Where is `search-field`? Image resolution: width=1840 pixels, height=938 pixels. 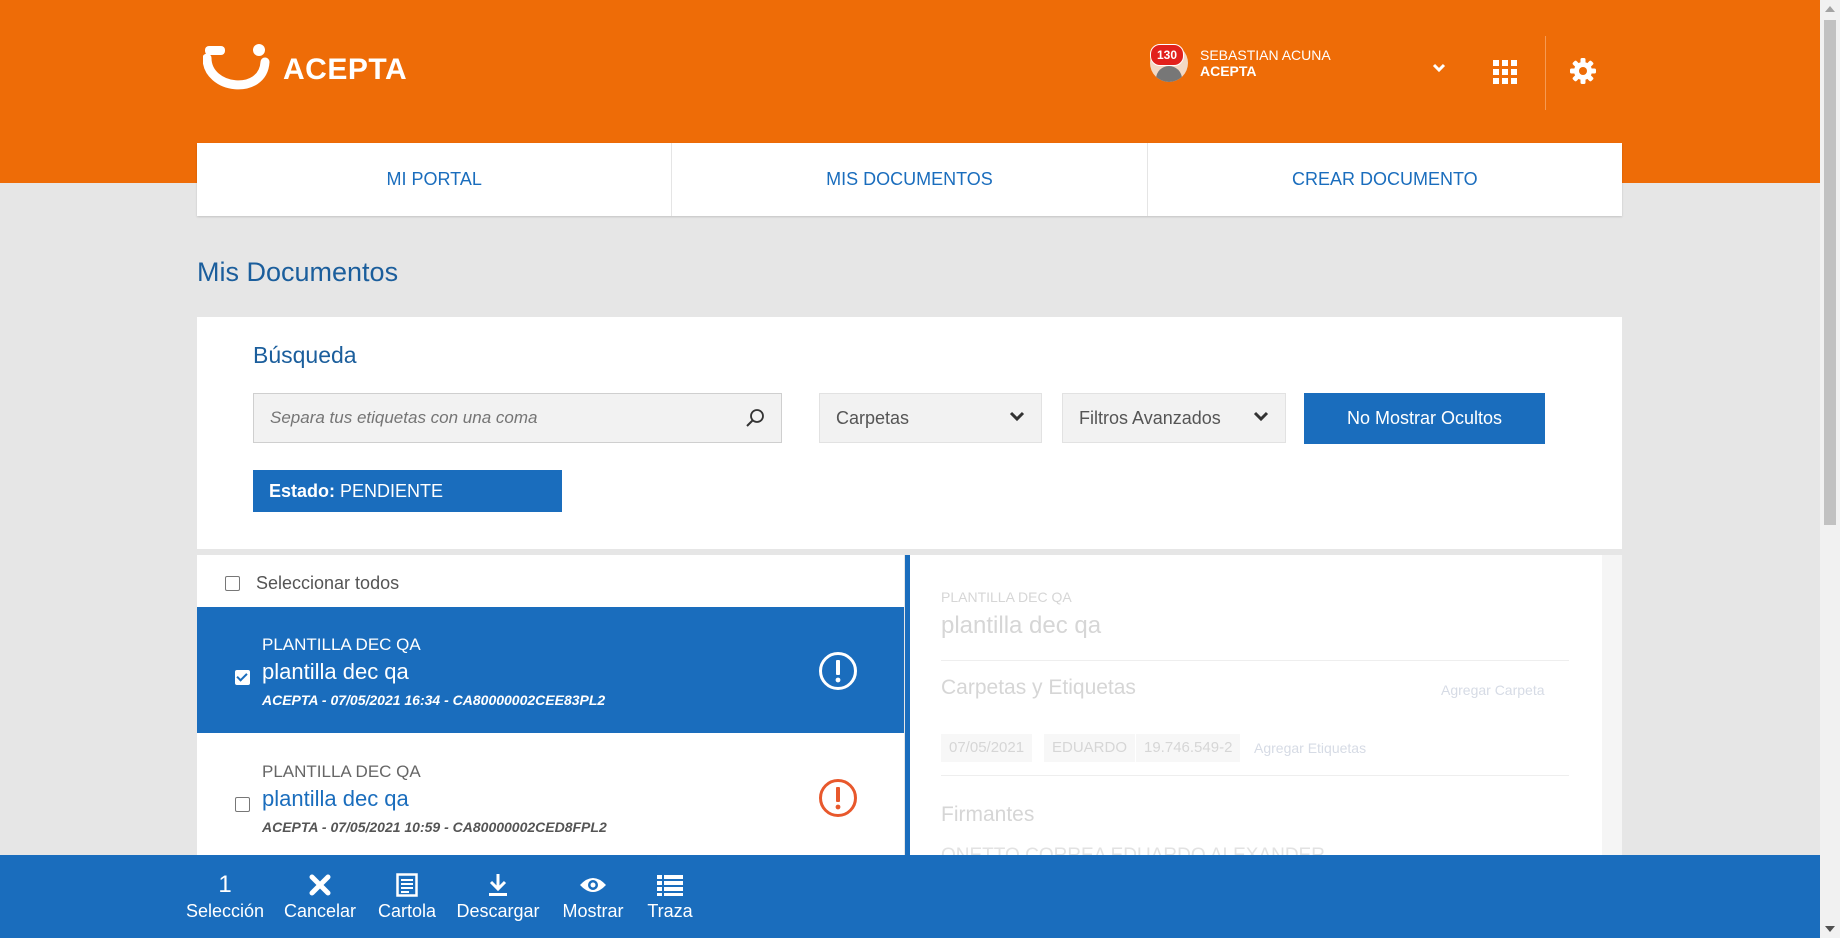 search-field is located at coordinates (517, 418).